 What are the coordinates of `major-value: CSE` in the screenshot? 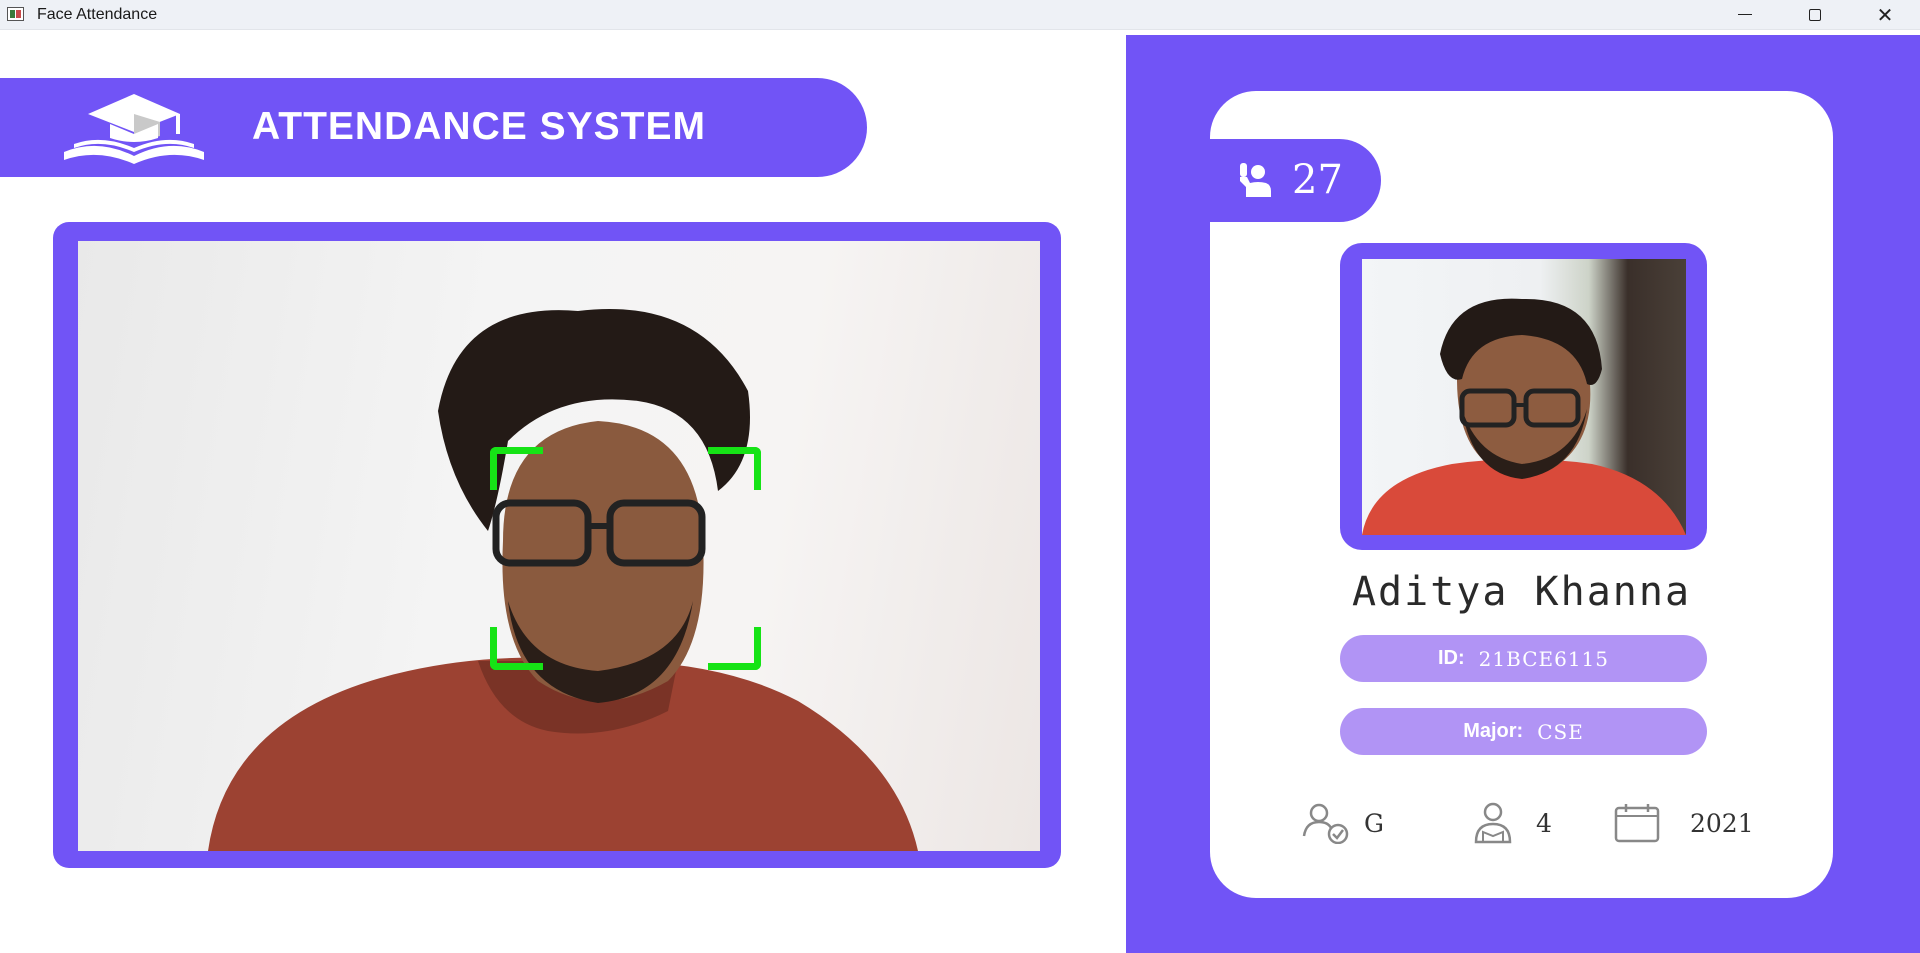 It's located at (1560, 731).